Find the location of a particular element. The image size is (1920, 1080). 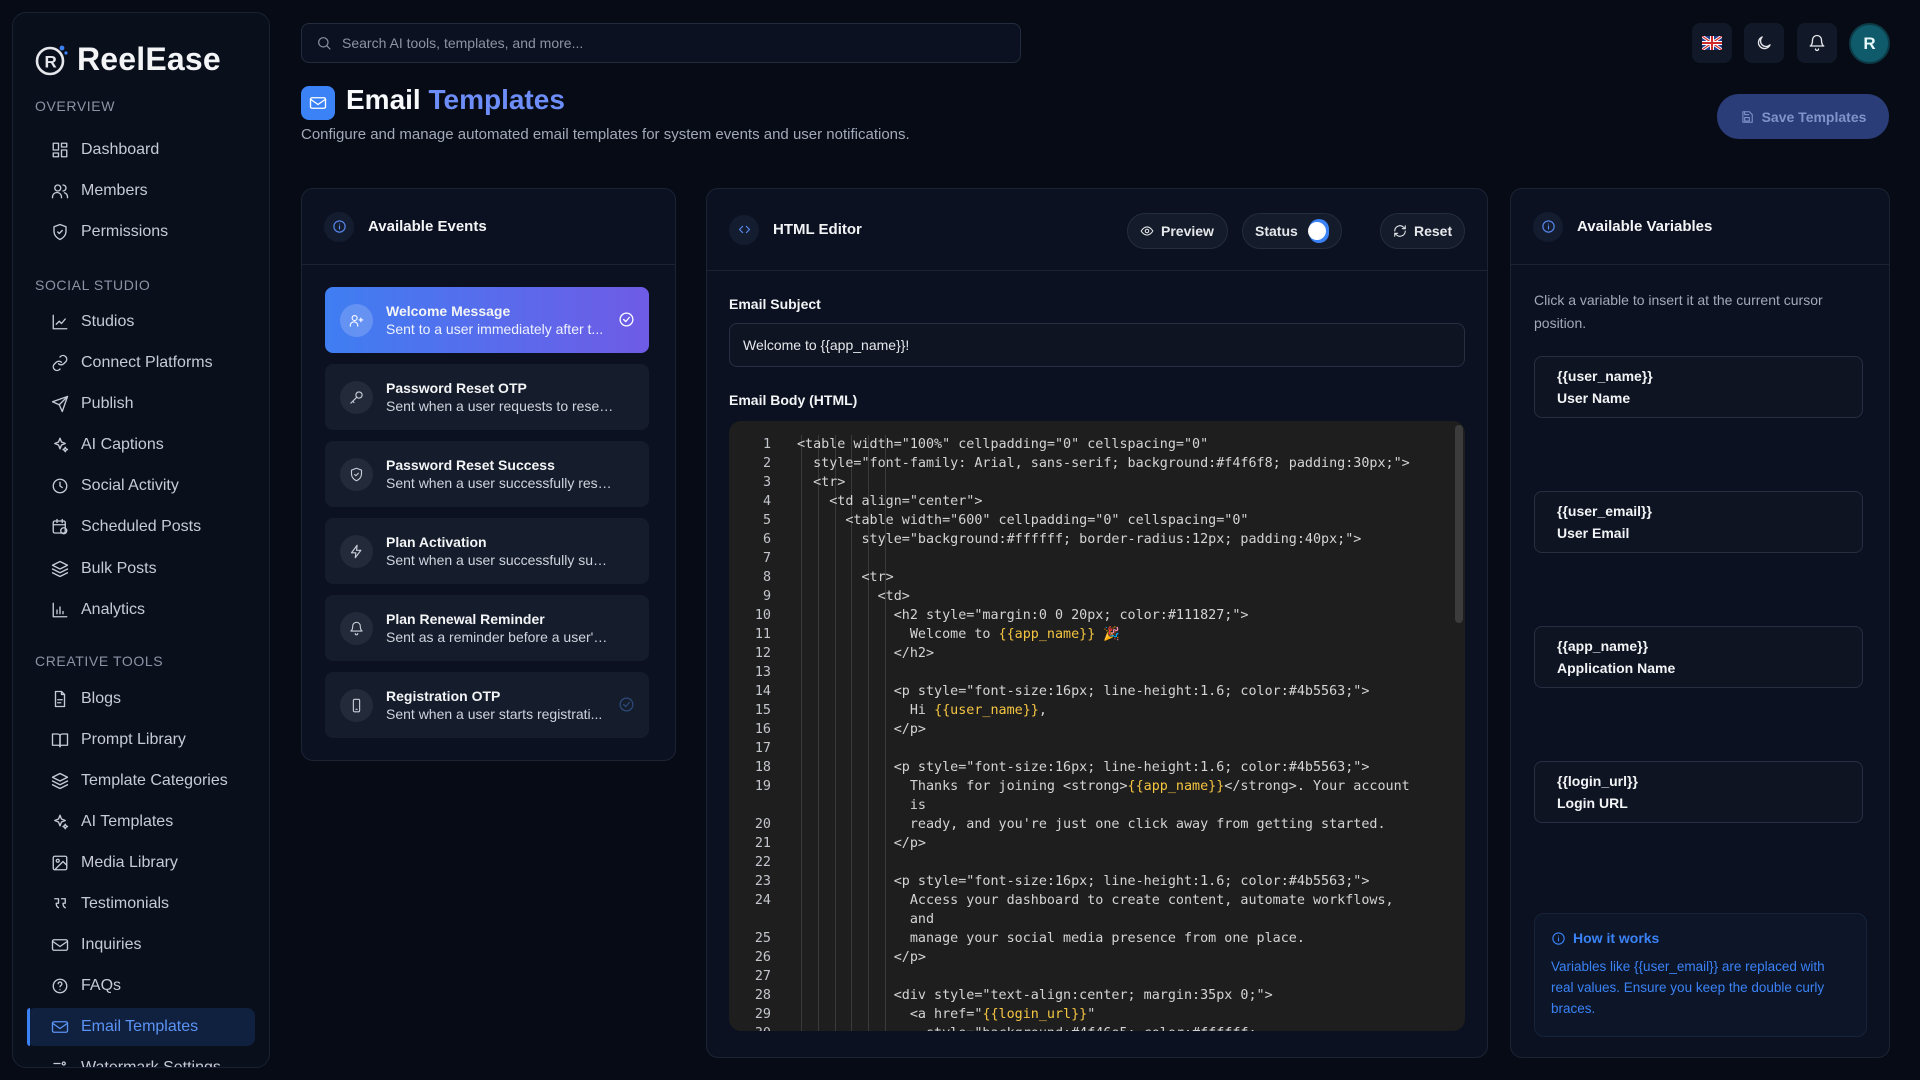

sidebar-item-label: Scheduled Posts is located at coordinates (141, 526).